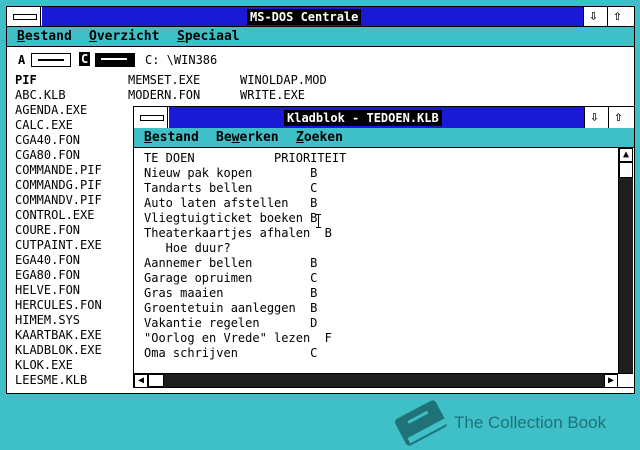  I want to click on file-item: WRITE.EXE, so click(283, 95).